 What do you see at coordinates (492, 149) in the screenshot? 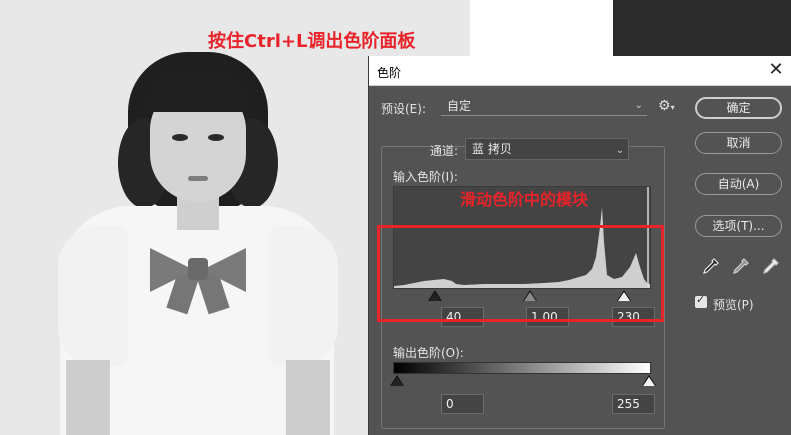
I see `channel-value: 蓝 拷贝` at bounding box center [492, 149].